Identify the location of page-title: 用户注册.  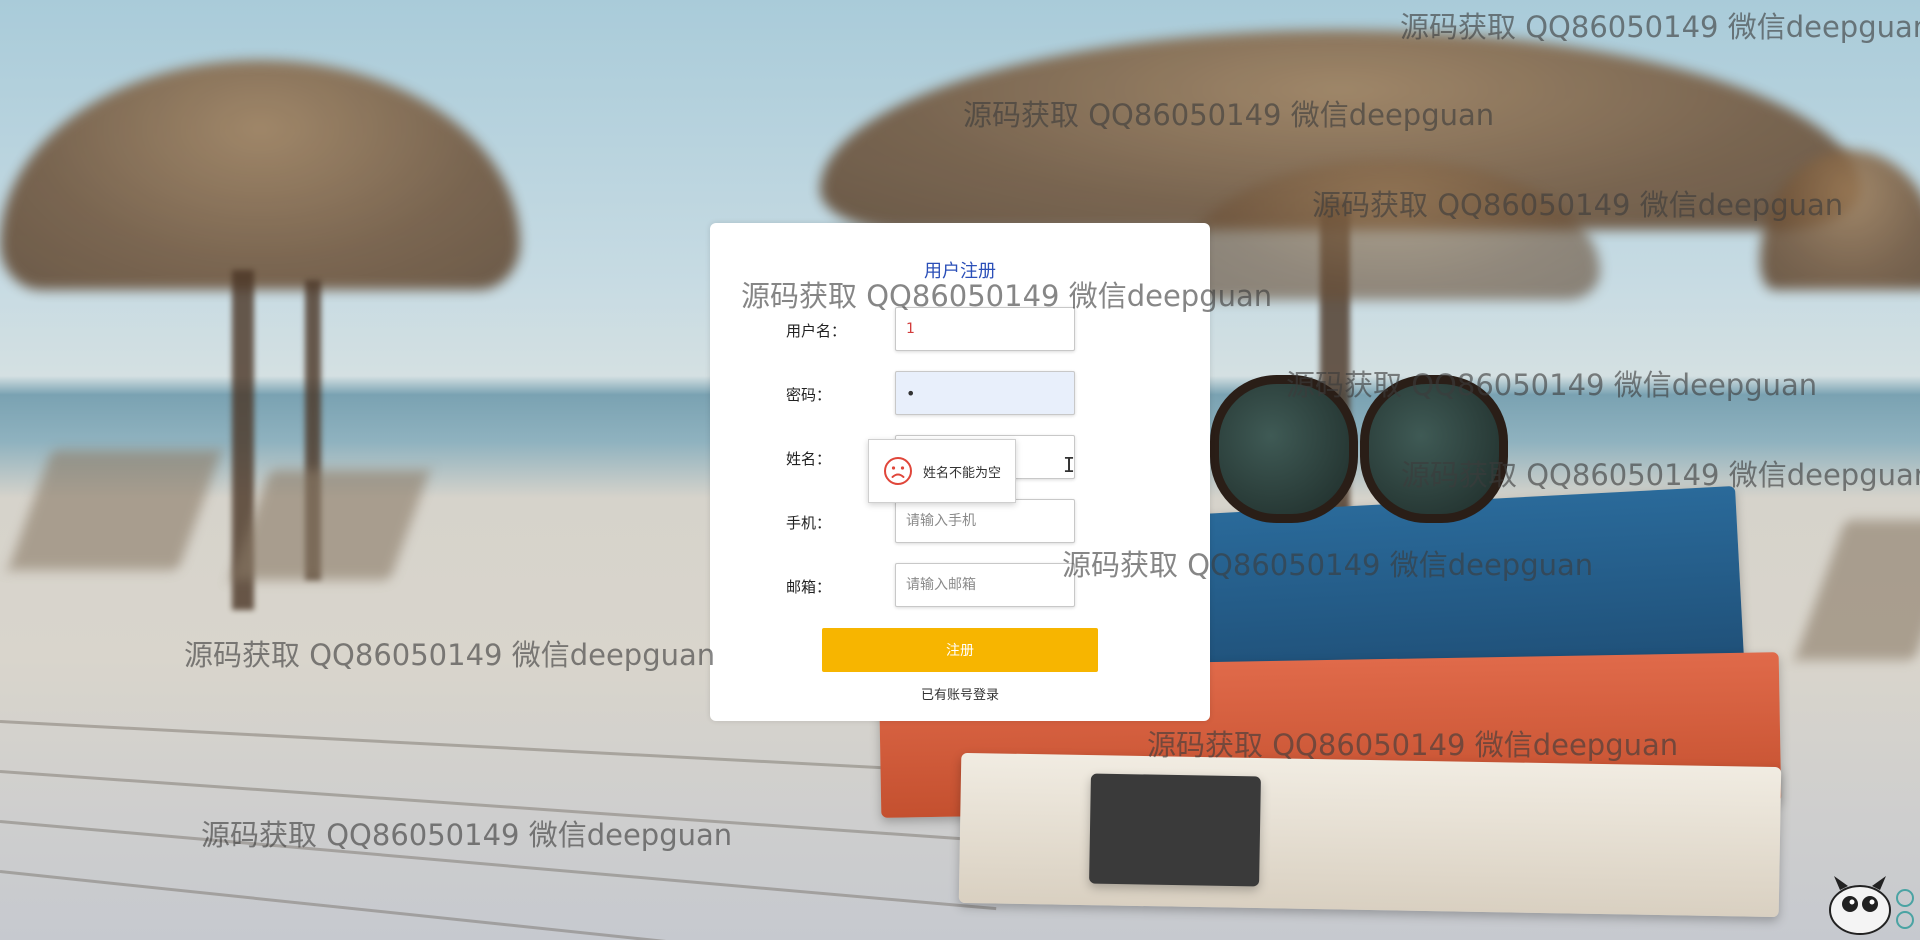
(960, 271).